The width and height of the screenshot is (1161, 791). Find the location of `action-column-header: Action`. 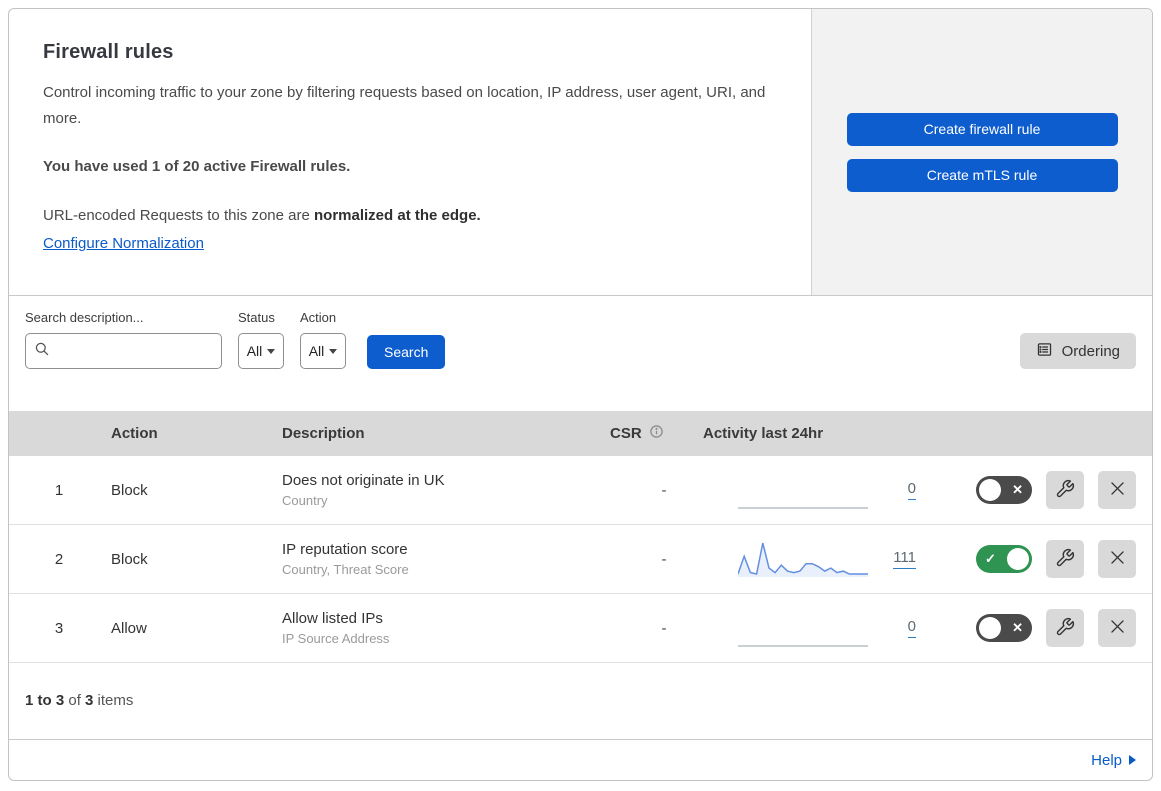

action-column-header: Action is located at coordinates (134, 433).